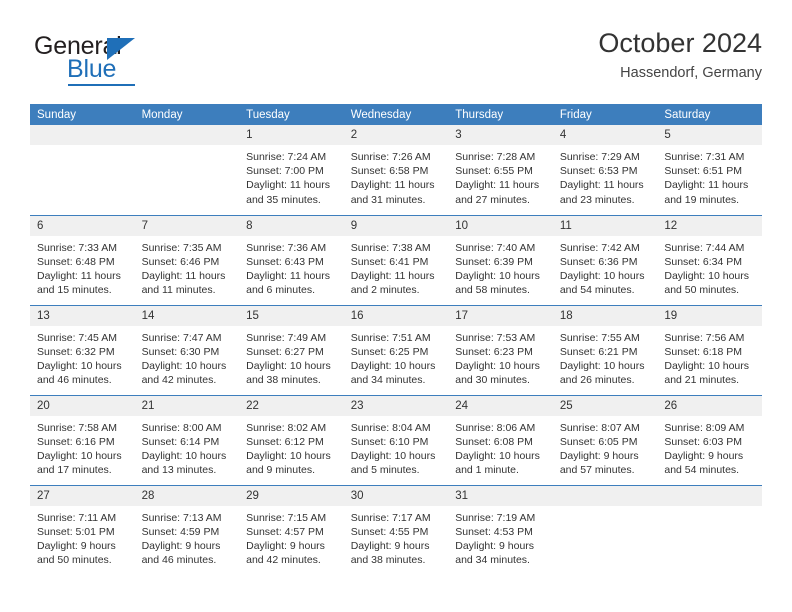 This screenshot has height=612, width=792. I want to click on daylight-duration: Daylight: 10 hours and 50 minutes., so click(707, 283).